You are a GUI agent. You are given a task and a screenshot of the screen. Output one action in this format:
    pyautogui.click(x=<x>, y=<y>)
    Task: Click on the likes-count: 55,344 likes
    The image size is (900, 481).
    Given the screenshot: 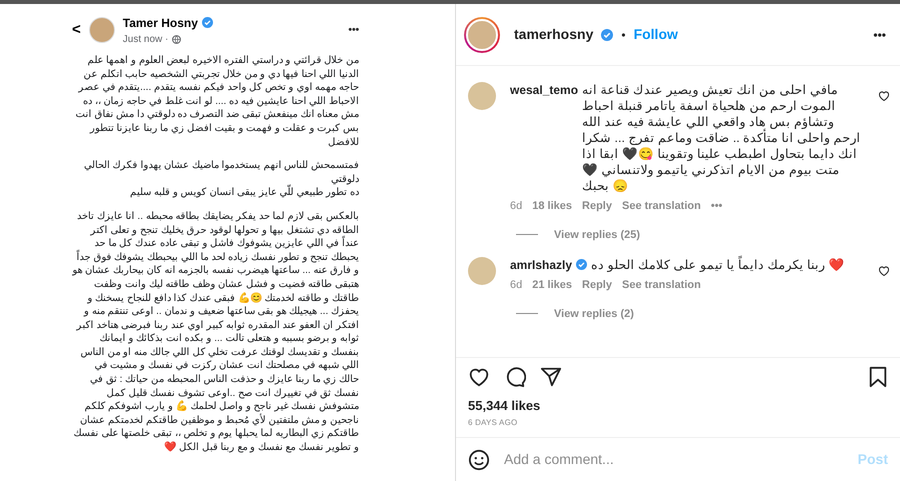 What is the action you would take?
    pyautogui.click(x=678, y=405)
    